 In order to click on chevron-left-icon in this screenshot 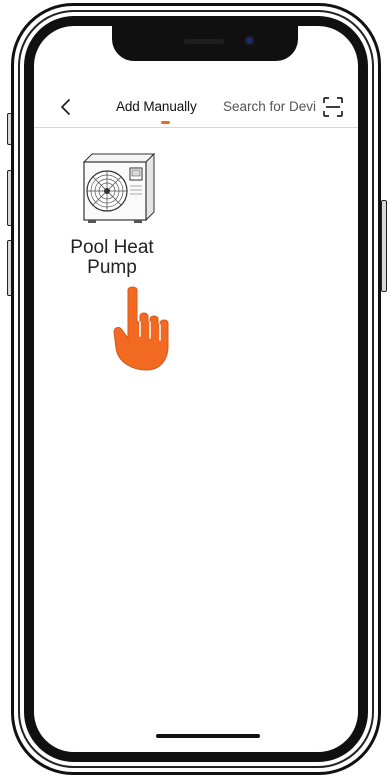, I will do `click(65, 107)`.